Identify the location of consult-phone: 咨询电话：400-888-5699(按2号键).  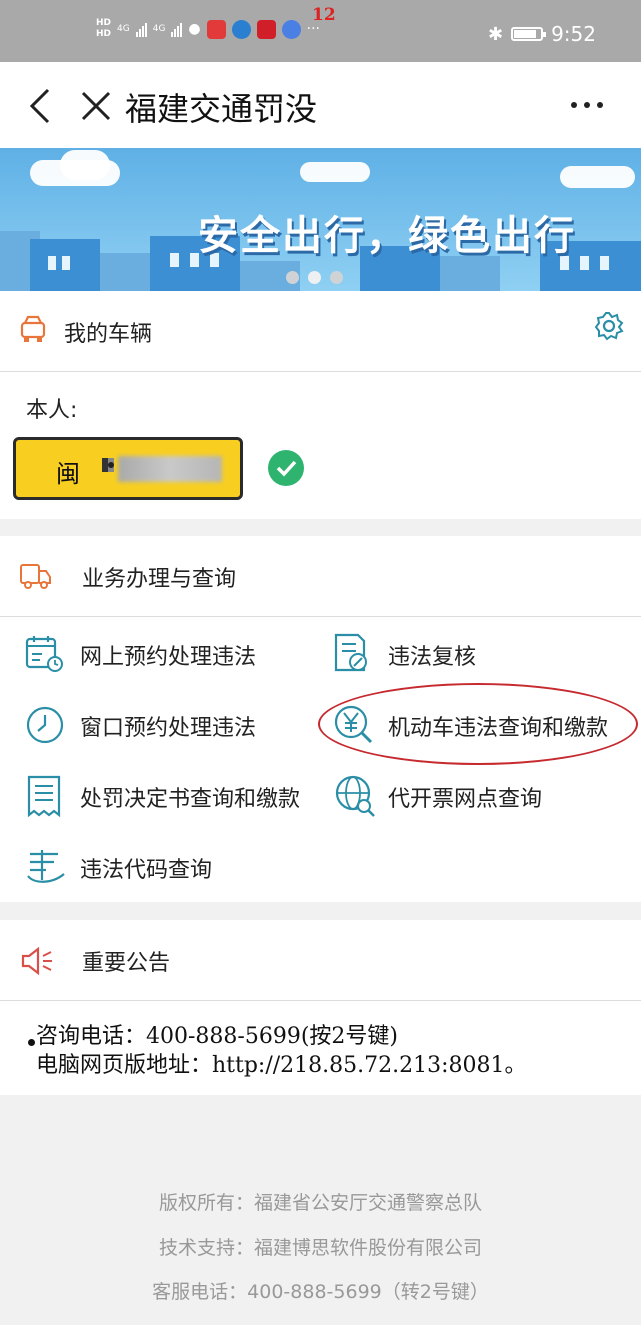
(217, 1036).